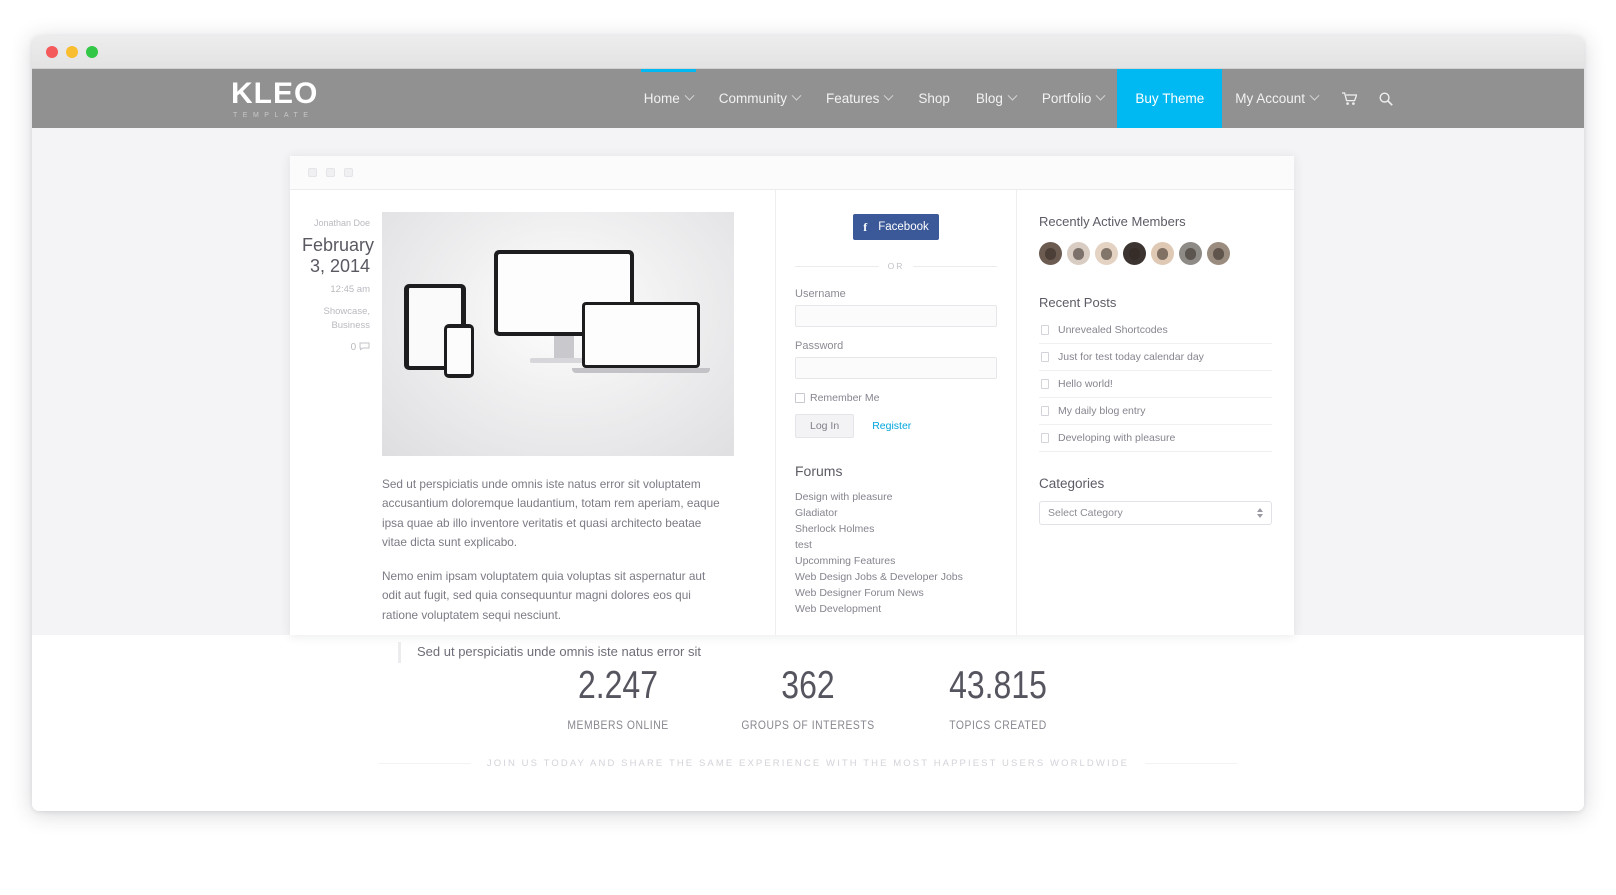 Image resolution: width=1616 pixels, height=895 pixels. I want to click on nav-label: Features, so click(853, 98).